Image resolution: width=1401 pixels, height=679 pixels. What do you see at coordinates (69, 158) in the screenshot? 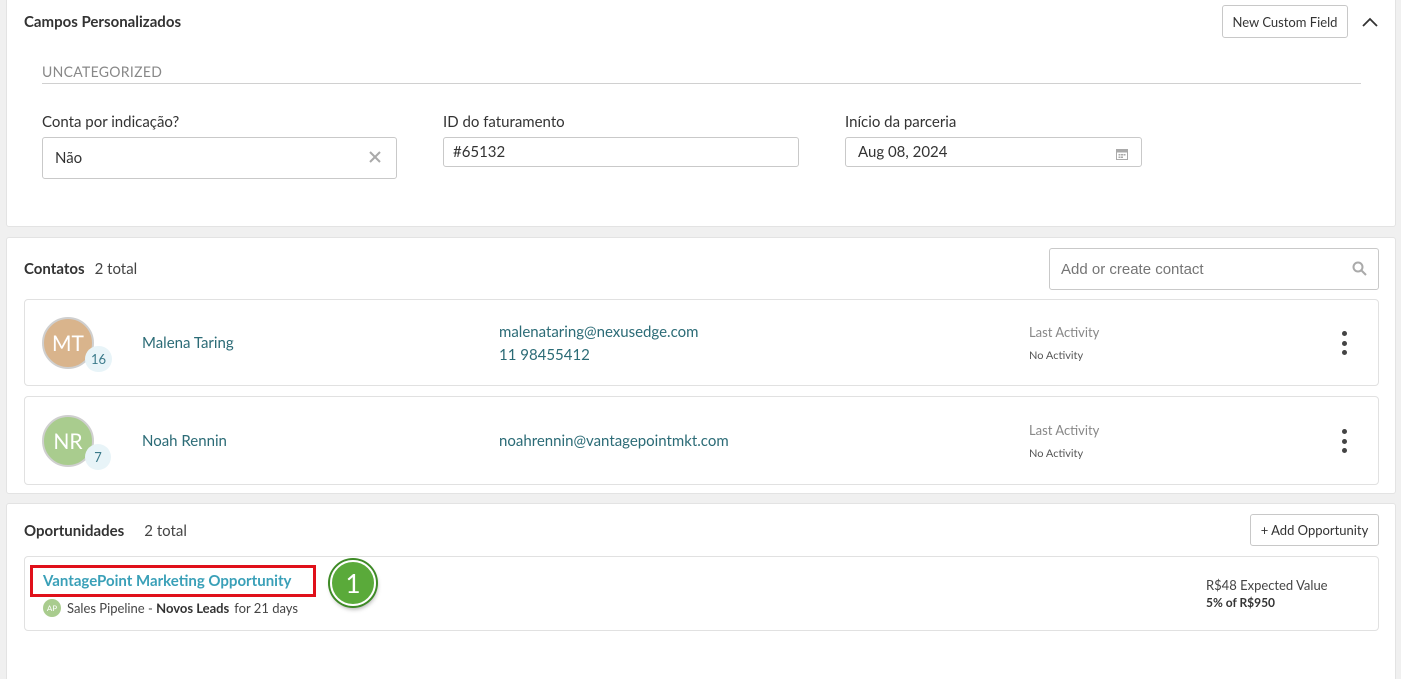
I see `referral-value: Não` at bounding box center [69, 158].